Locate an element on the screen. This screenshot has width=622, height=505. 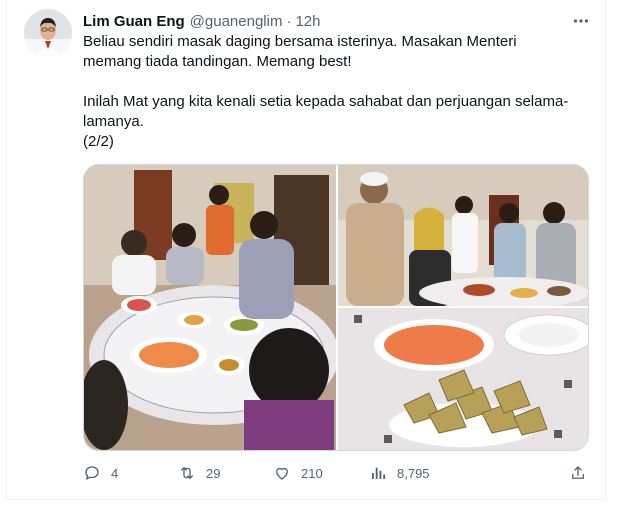
timestamp: 12h is located at coordinates (307, 21).